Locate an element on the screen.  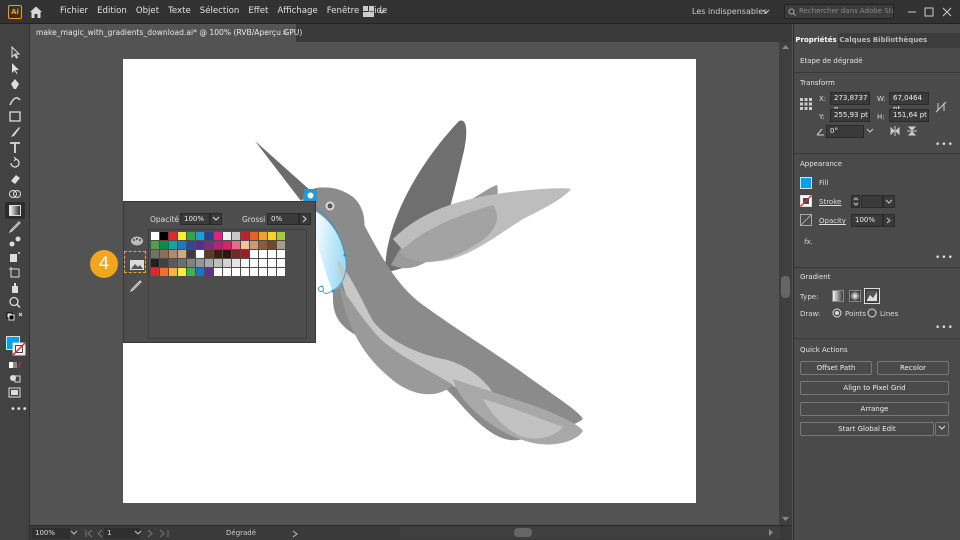
eyedropper-icon is located at coordinates (136, 286).